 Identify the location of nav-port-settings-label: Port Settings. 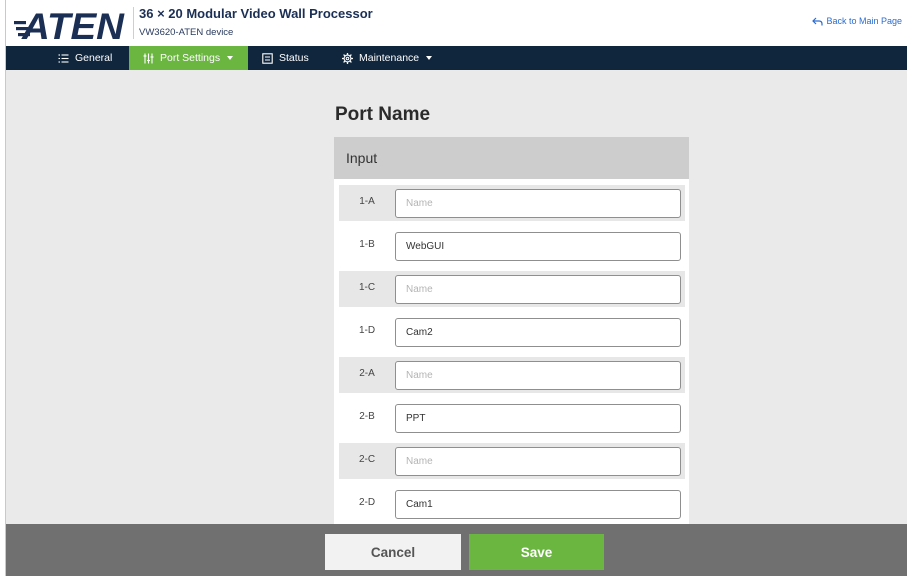
(190, 58).